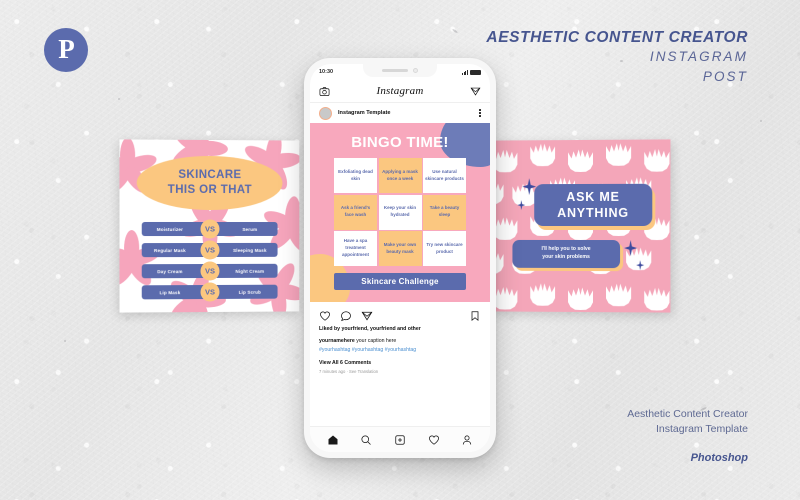 The image size is (800, 500). I want to click on add-post-icon, so click(400, 440).